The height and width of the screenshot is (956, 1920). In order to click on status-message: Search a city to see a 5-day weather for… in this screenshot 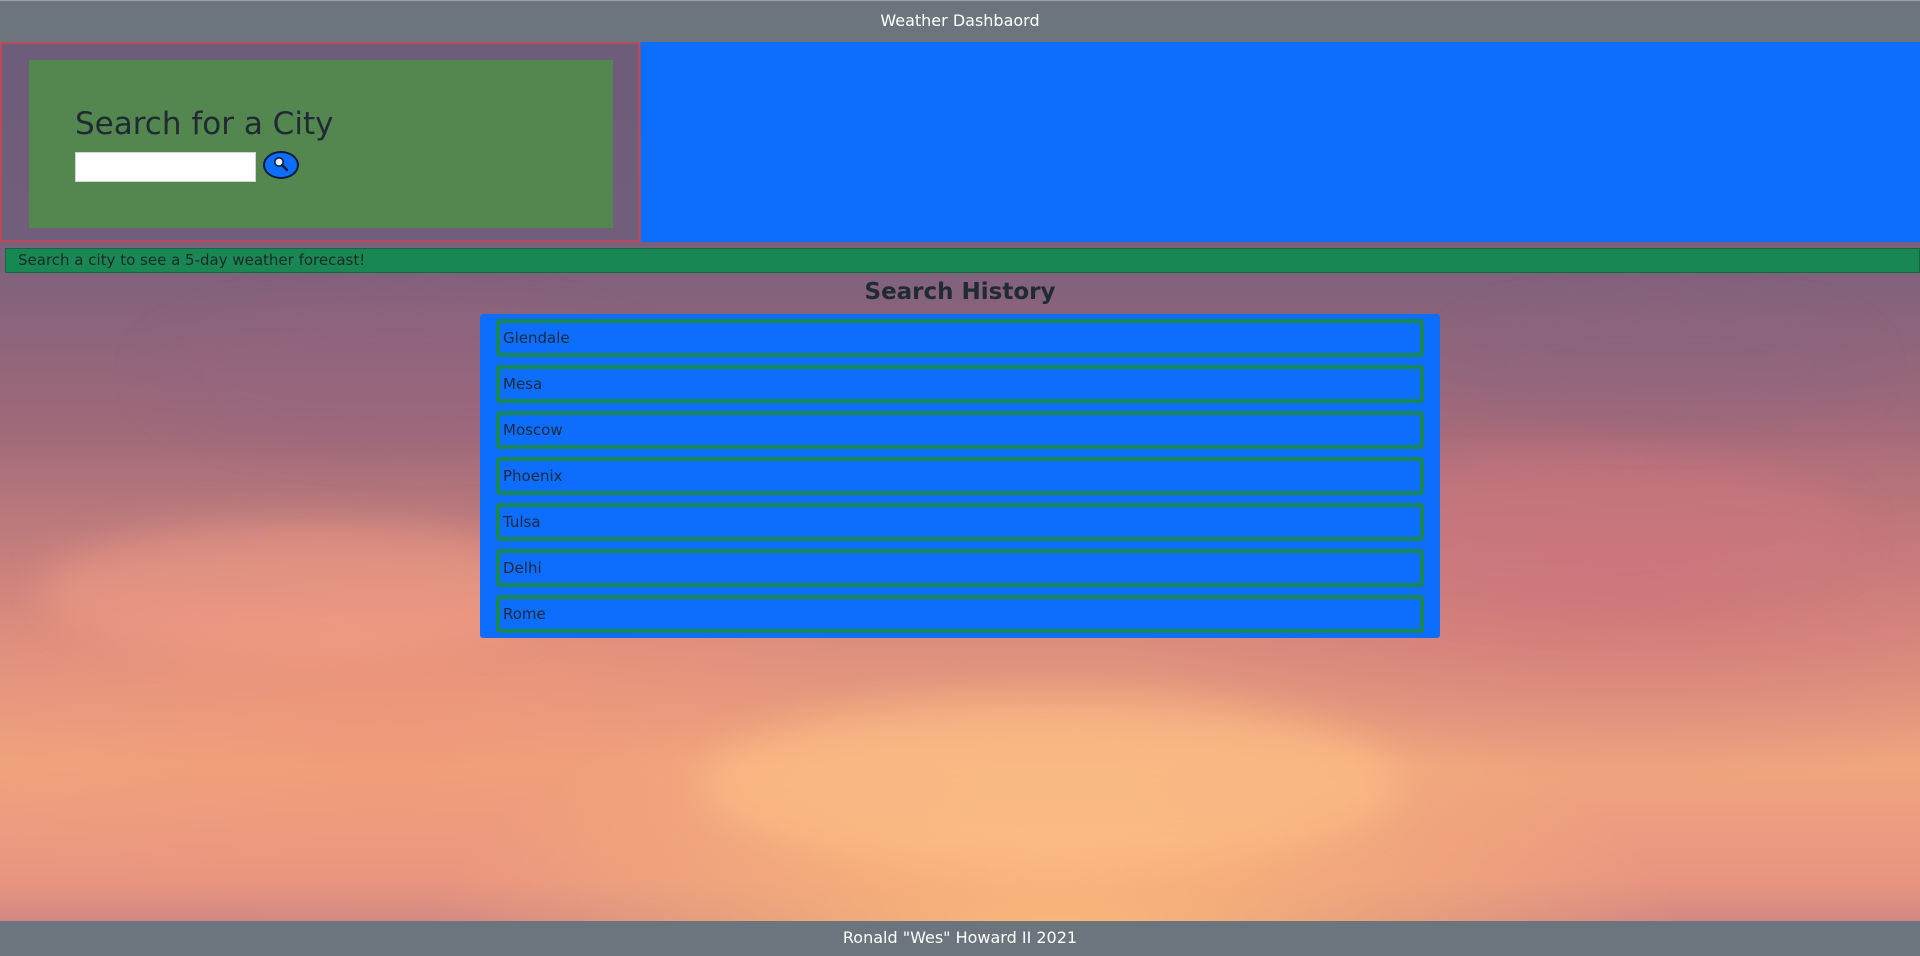, I will do `click(962, 260)`.